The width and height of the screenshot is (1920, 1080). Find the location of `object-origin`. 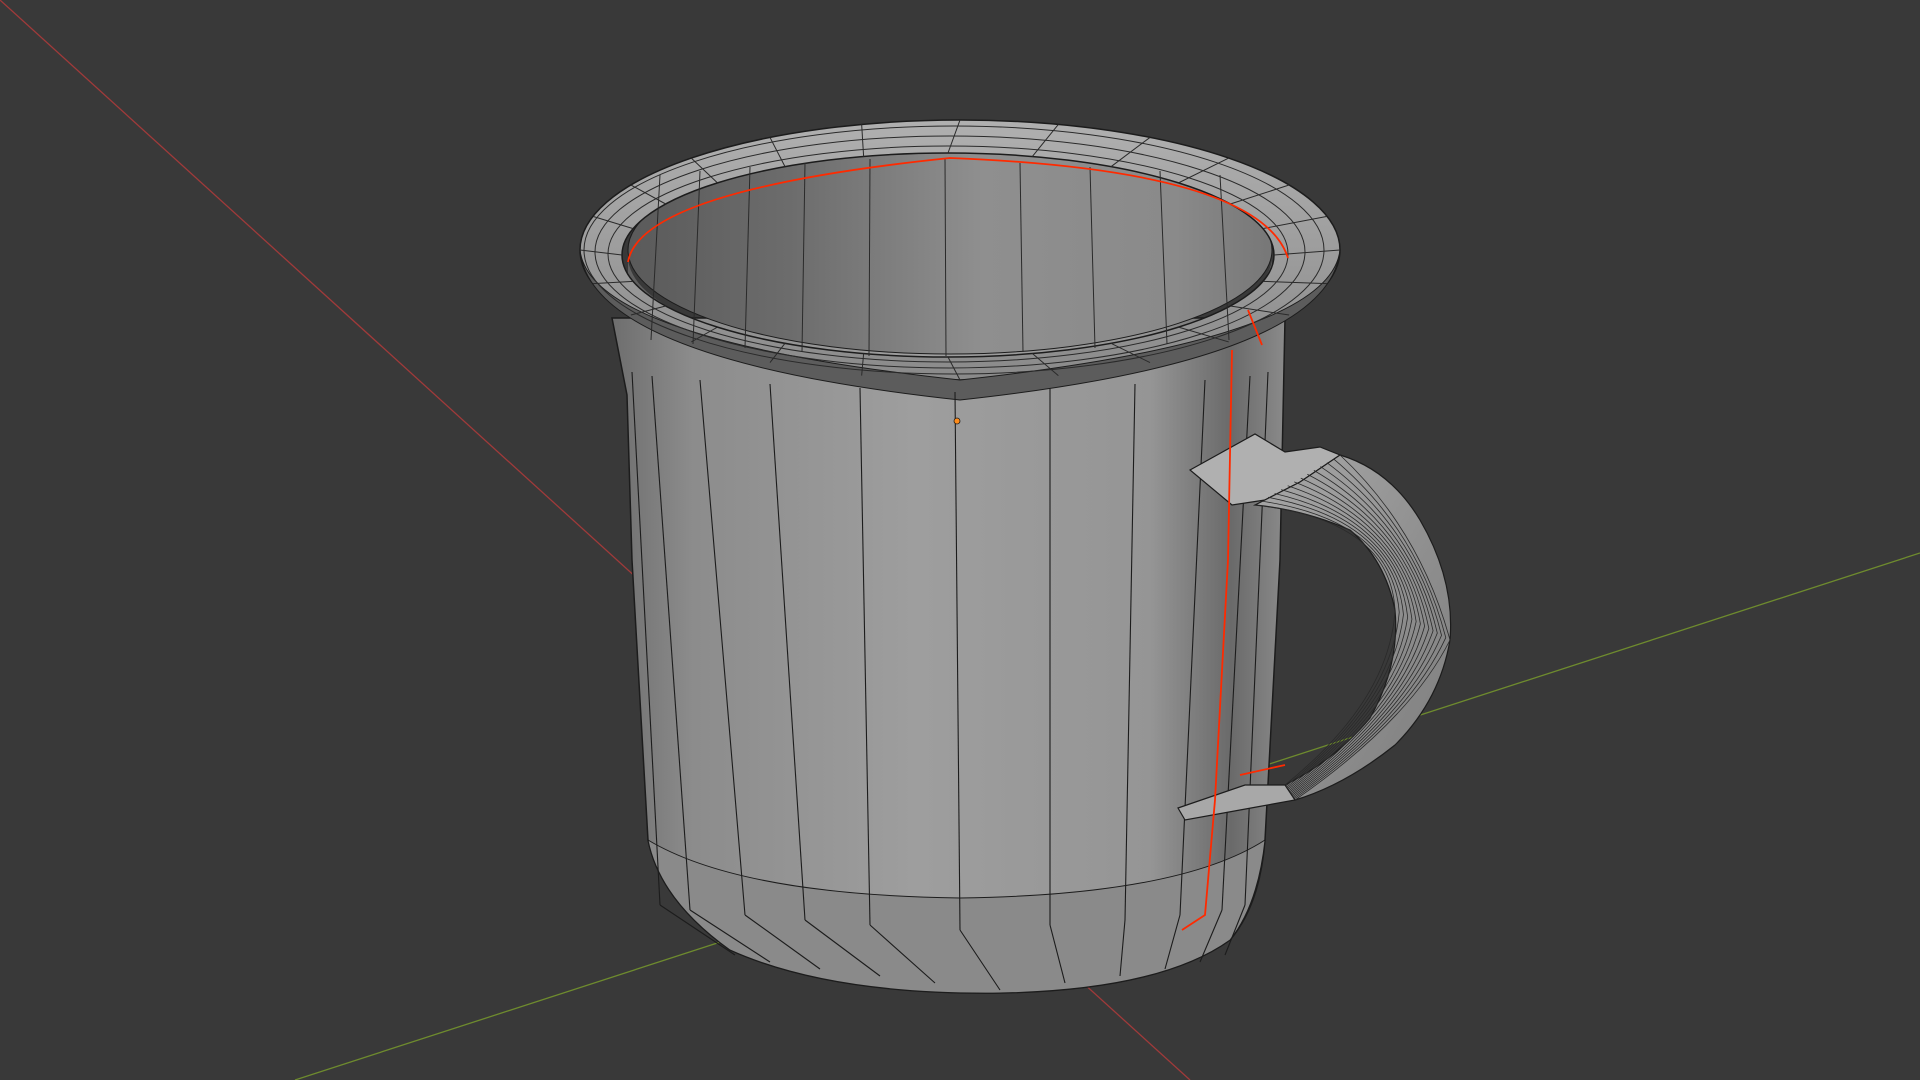

object-origin is located at coordinates (957, 421).